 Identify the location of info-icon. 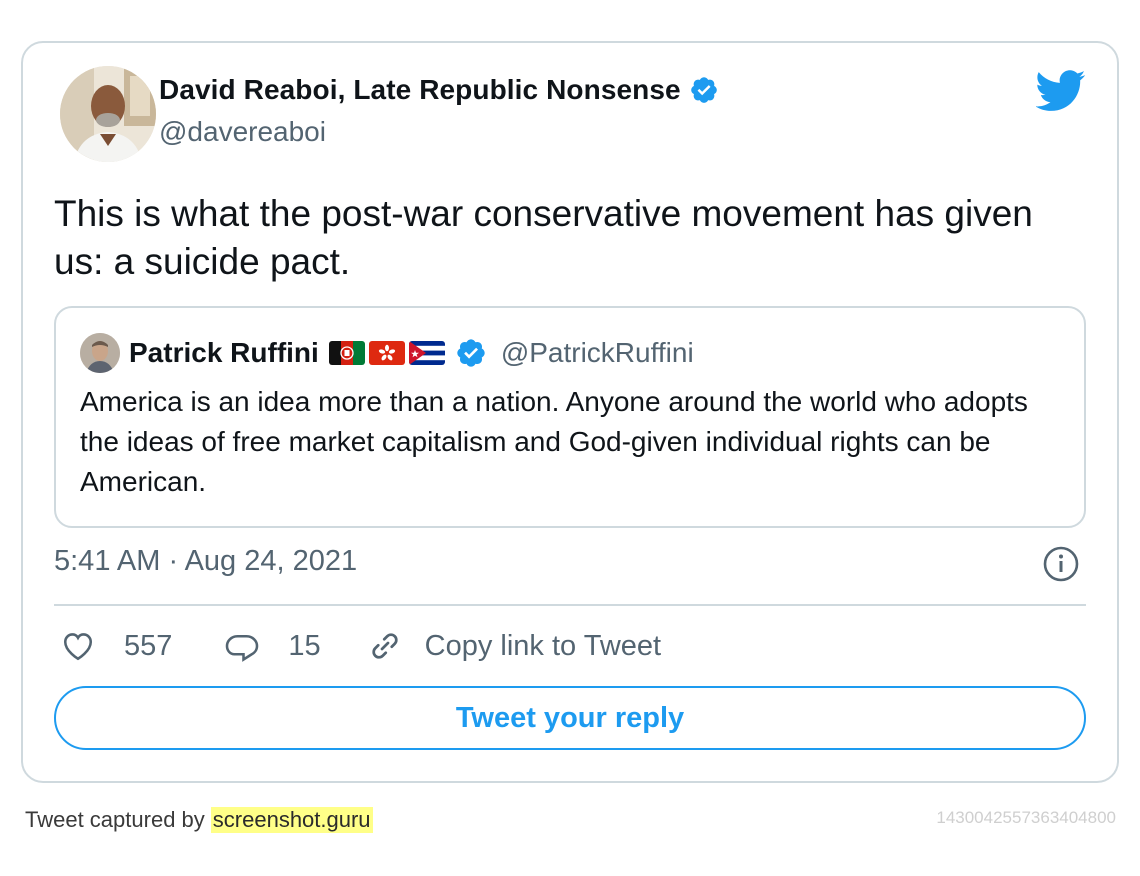
(1061, 564).